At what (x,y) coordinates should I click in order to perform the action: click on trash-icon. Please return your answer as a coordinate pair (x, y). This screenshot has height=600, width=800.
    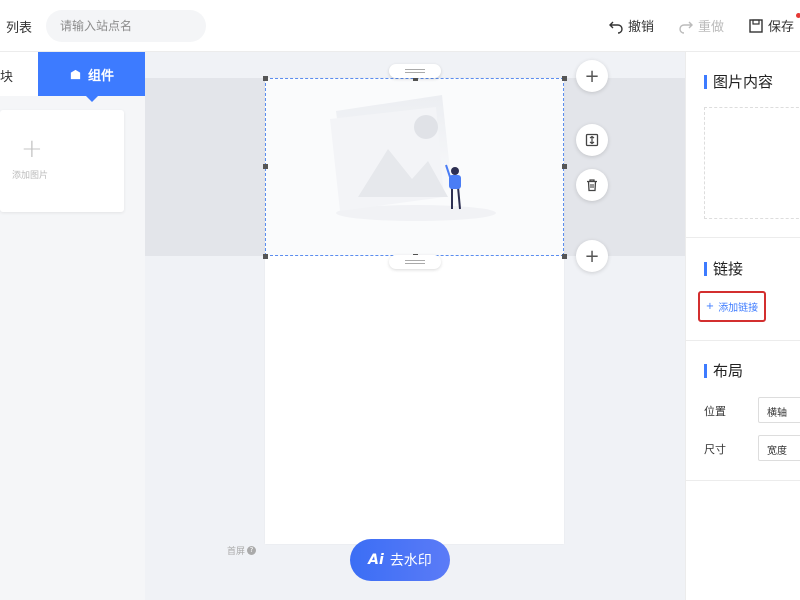
    Looking at the image, I should click on (592, 185).